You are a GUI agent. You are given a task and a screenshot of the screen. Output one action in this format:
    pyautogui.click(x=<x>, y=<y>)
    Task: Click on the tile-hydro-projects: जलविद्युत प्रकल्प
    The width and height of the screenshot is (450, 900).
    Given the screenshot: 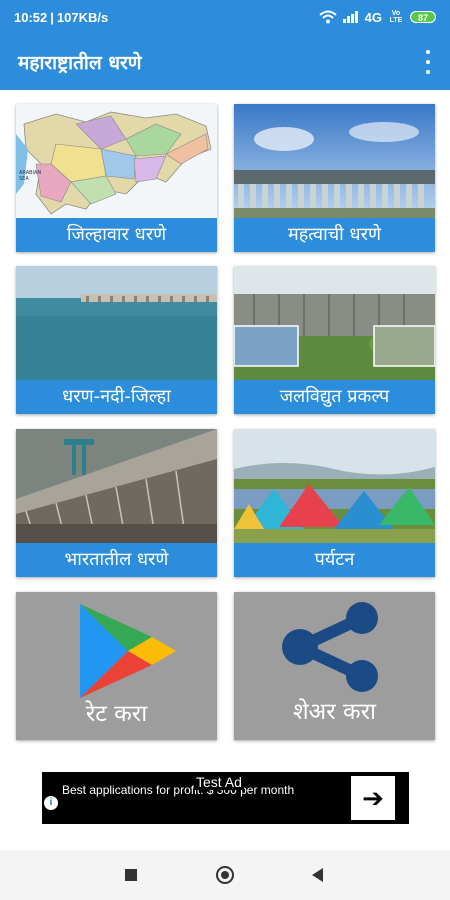 What is the action you would take?
    pyautogui.click(x=334, y=340)
    